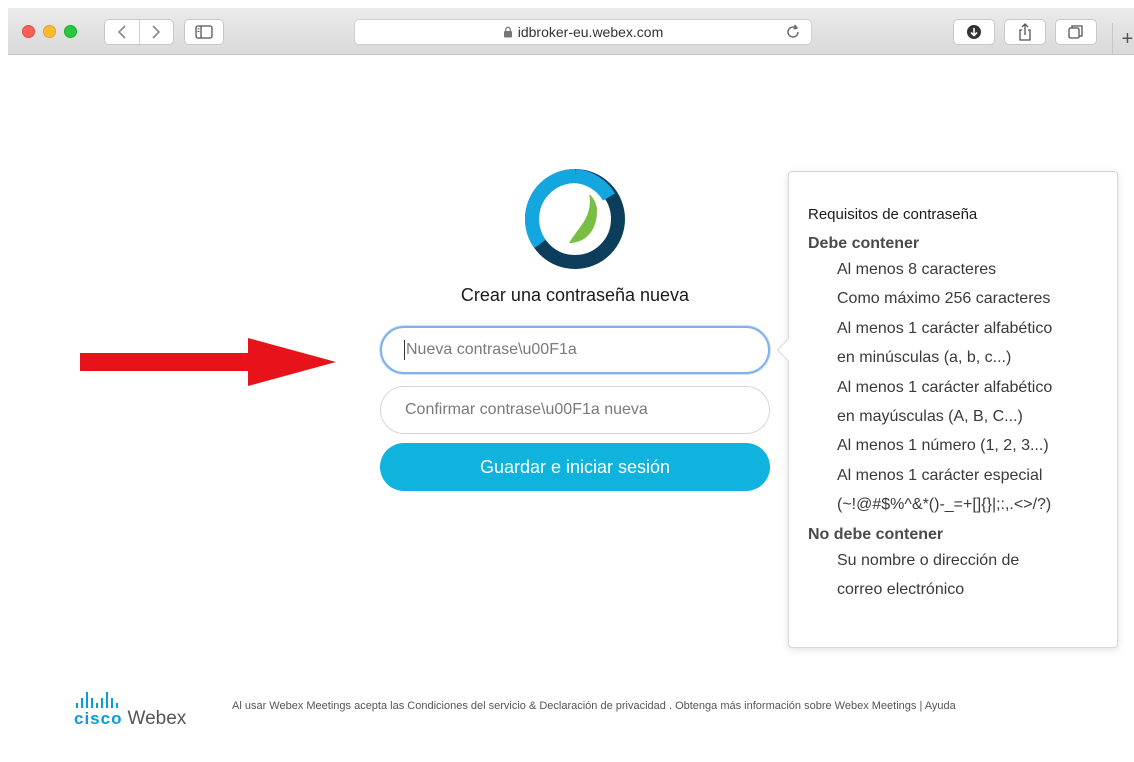  What do you see at coordinates (157, 718) in the screenshot?
I see `webex-wordmark: Webex` at bounding box center [157, 718].